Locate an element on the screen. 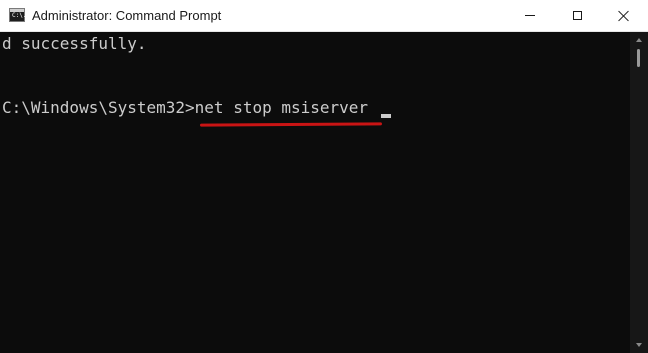 The image size is (648, 353). command-prompt-path: C:\Windows\System32> is located at coordinates (98, 107).